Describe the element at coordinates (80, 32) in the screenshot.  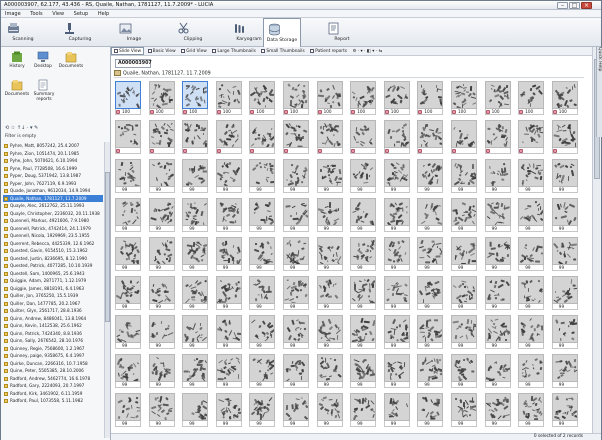
I see `mode-capturing: Capturing` at that location.